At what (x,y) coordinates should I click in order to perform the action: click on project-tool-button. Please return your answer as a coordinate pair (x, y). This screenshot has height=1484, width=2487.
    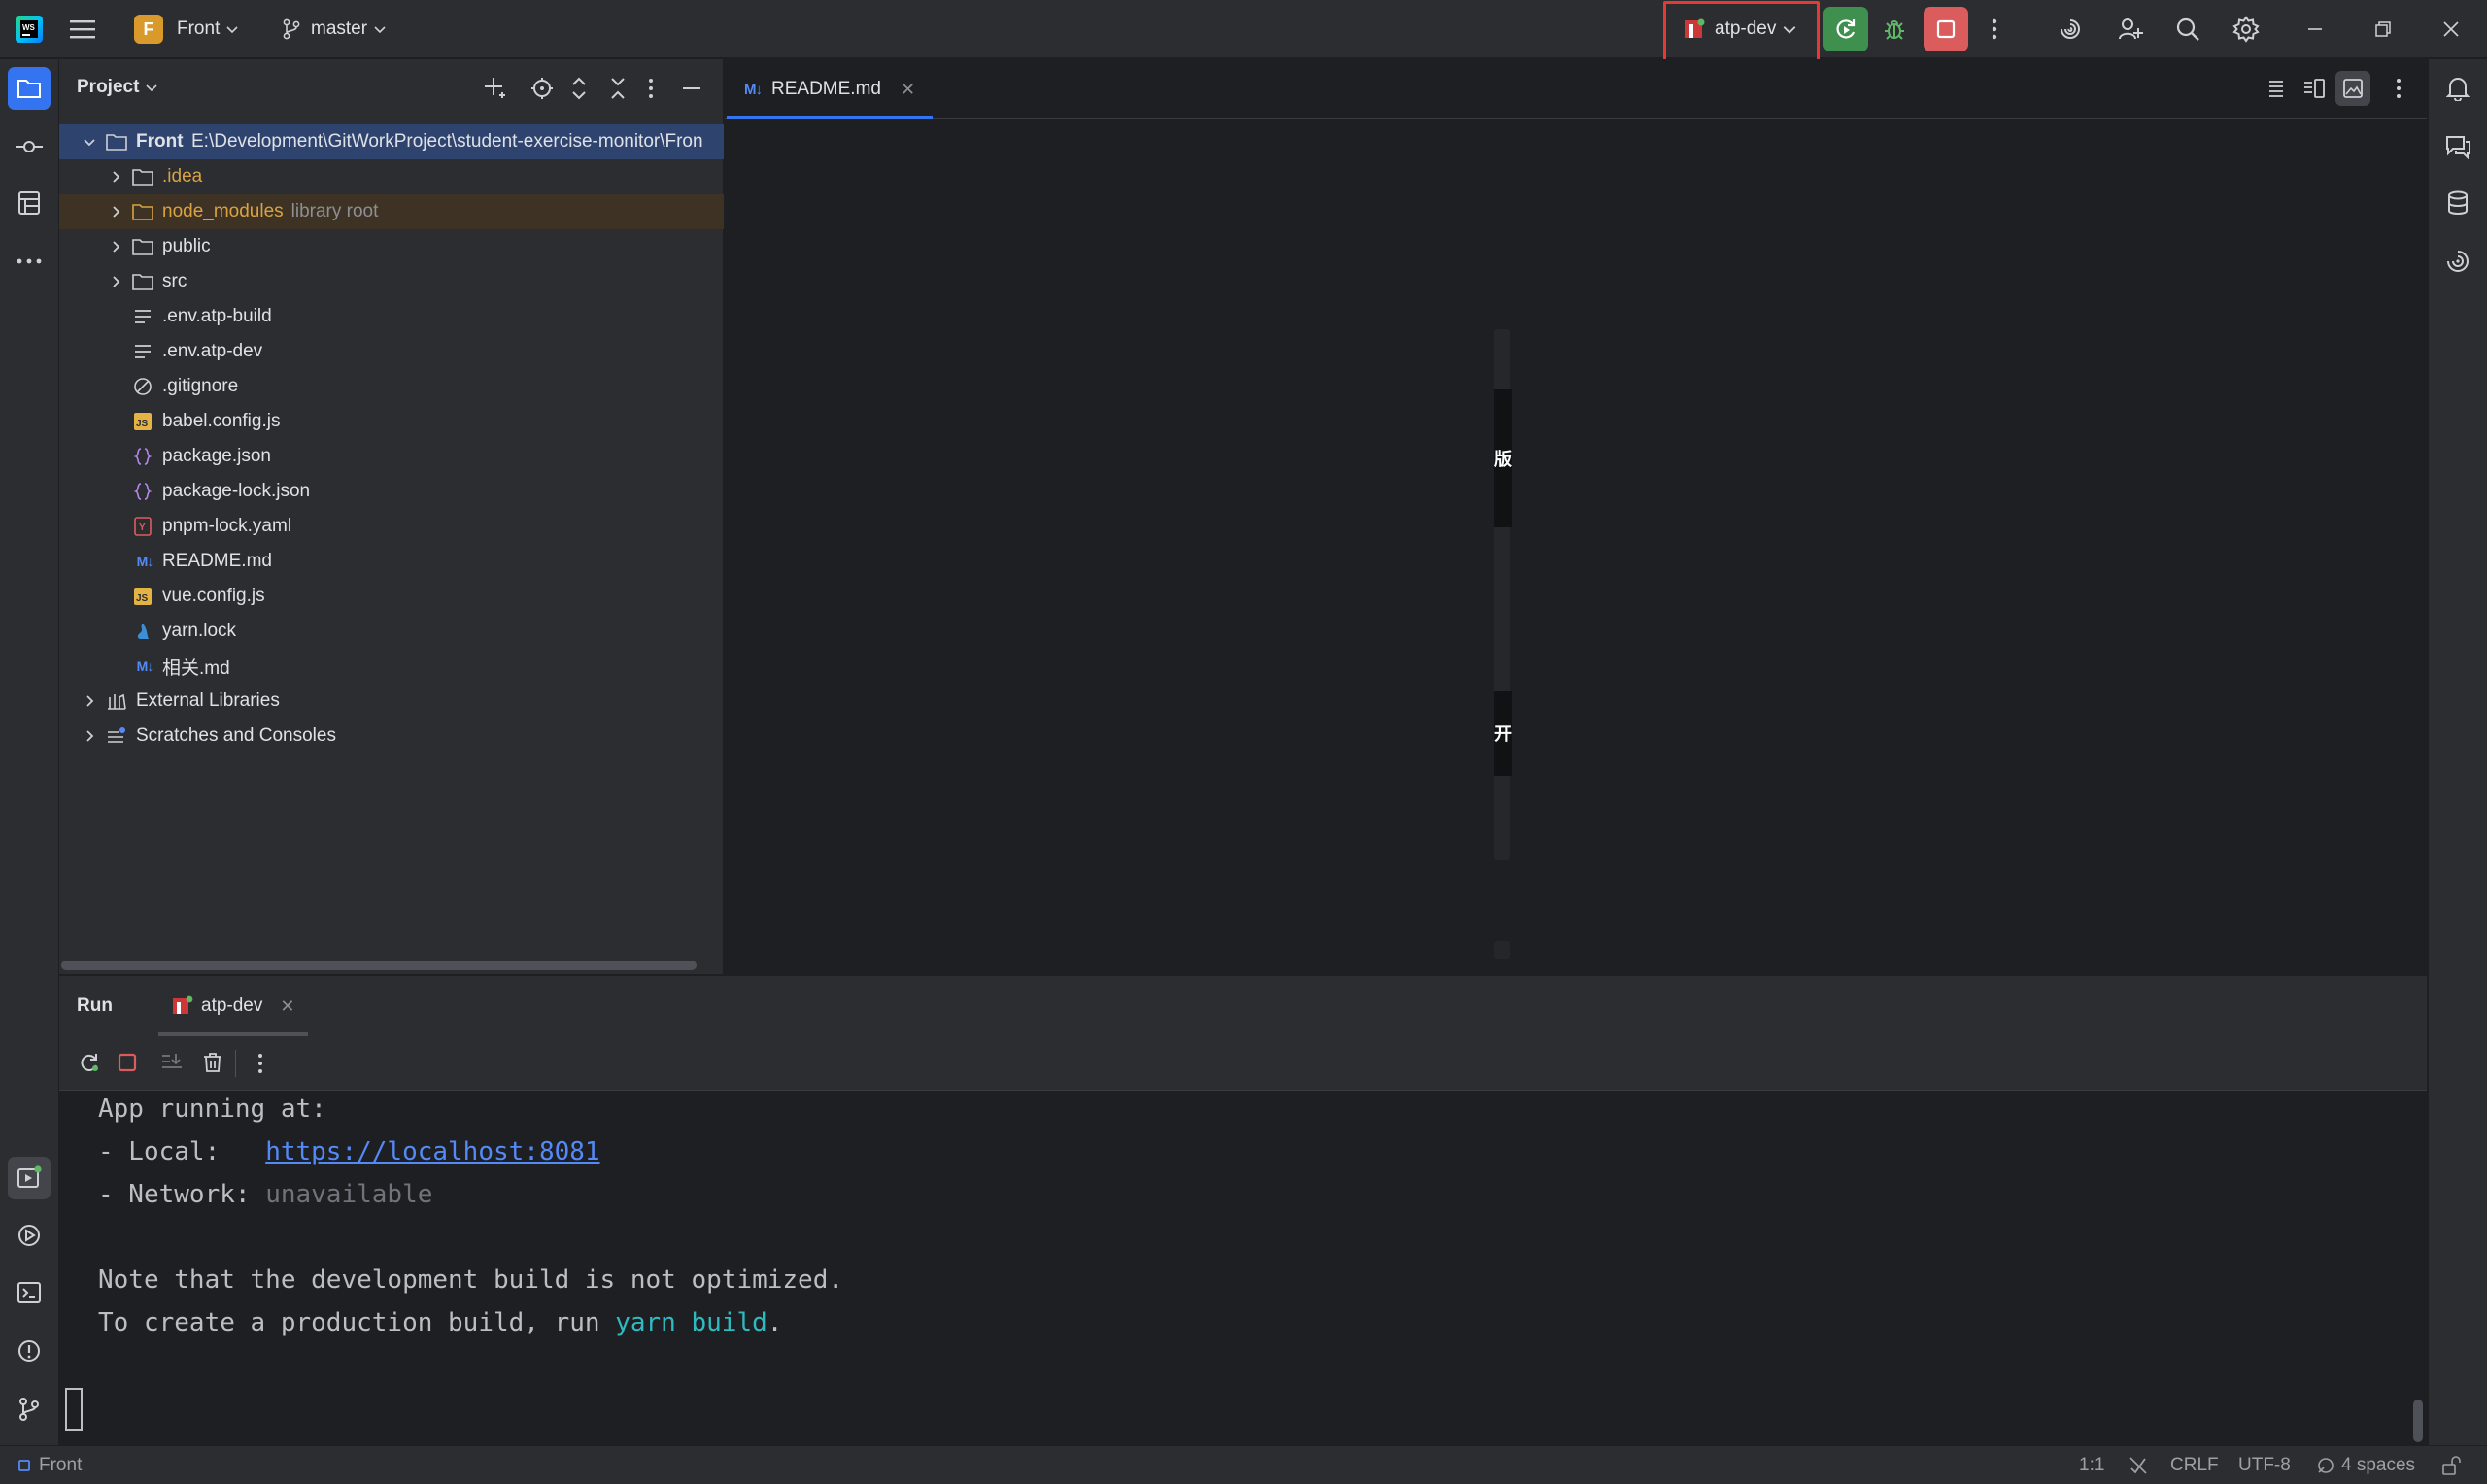
    Looking at the image, I should click on (29, 88).